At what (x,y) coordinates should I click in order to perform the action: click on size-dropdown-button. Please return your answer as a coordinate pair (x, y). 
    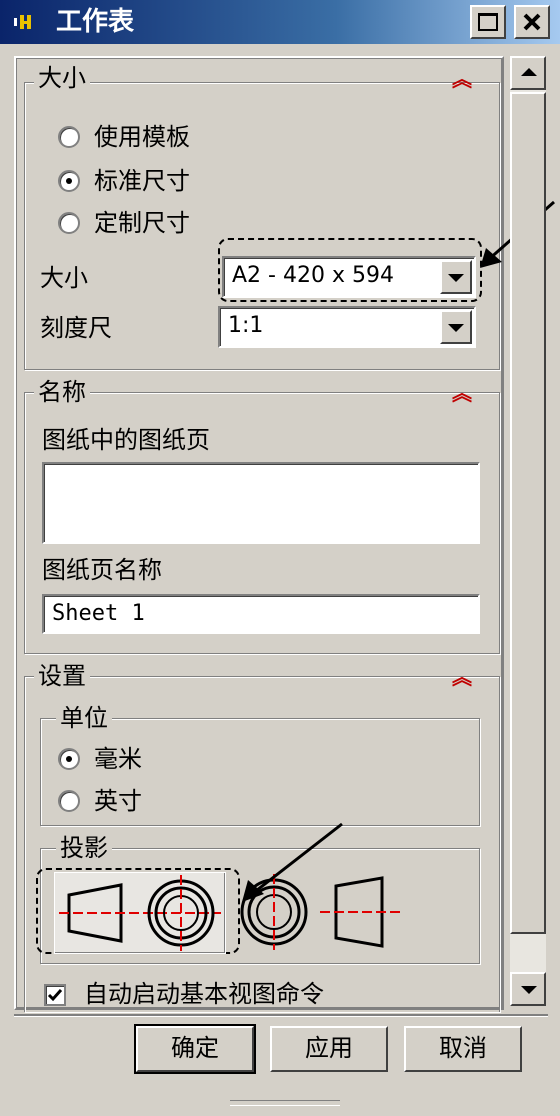
    Looking at the image, I should click on (456, 277).